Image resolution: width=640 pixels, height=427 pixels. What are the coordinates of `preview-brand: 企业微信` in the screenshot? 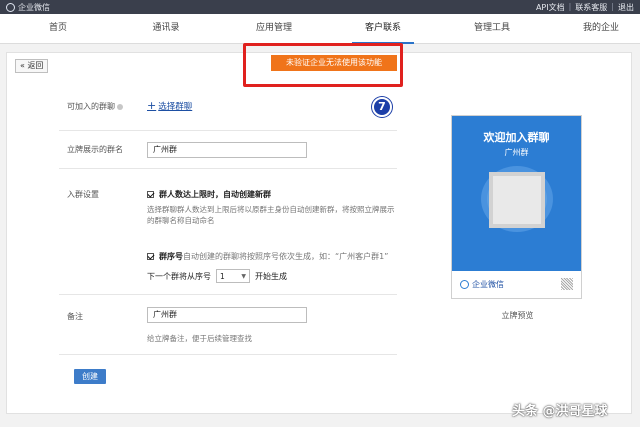 It's located at (488, 284).